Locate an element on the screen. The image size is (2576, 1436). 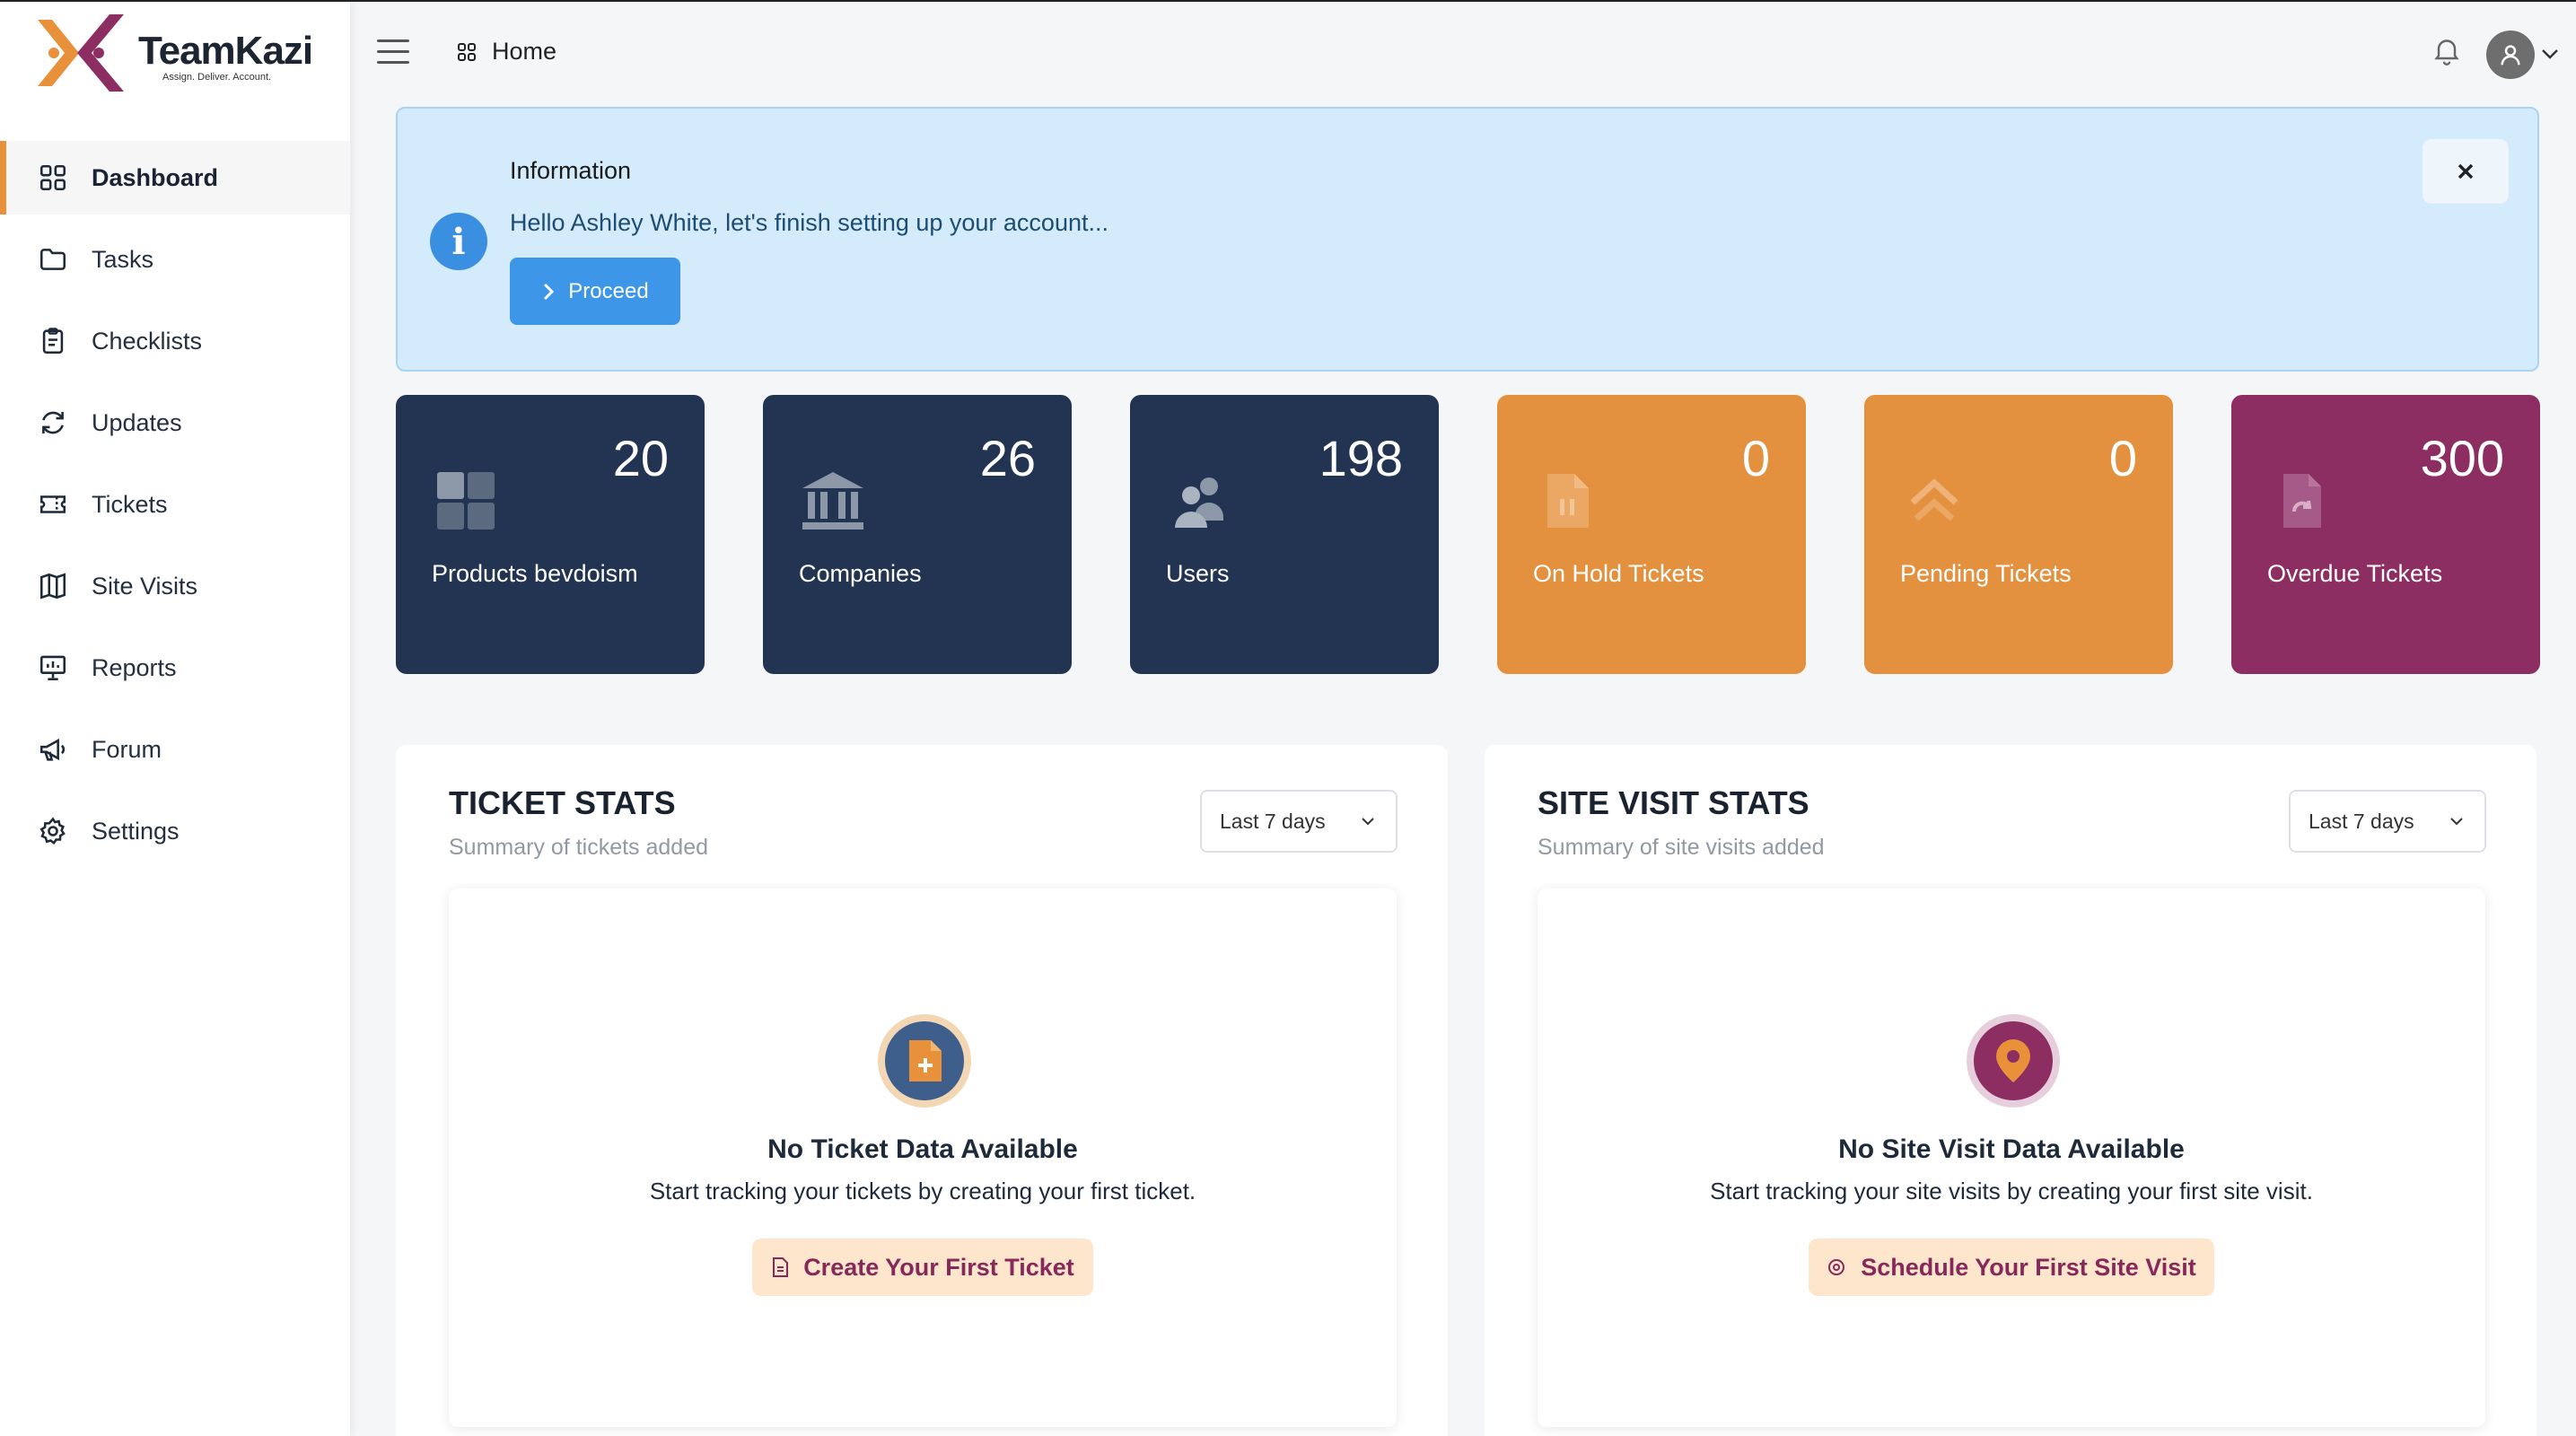
stat-value: 300 is located at coordinates (2462, 458).